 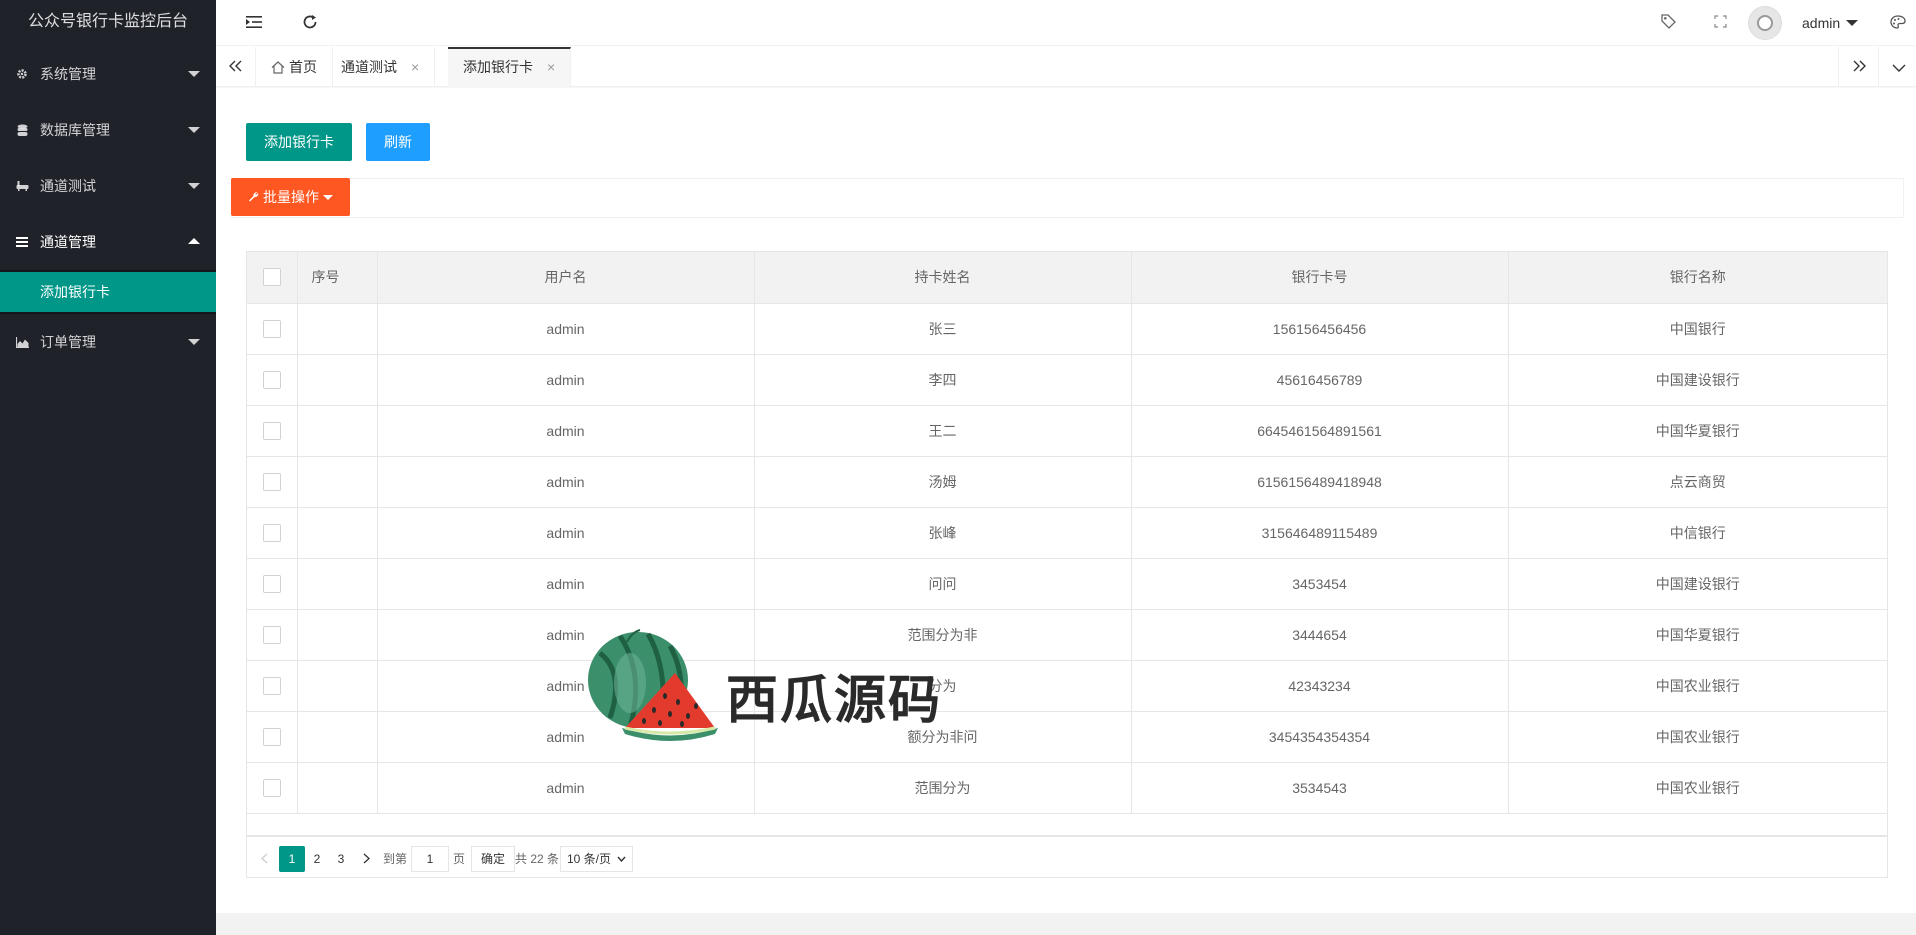 What do you see at coordinates (22, 74) in the screenshot?
I see `gear-icon` at bounding box center [22, 74].